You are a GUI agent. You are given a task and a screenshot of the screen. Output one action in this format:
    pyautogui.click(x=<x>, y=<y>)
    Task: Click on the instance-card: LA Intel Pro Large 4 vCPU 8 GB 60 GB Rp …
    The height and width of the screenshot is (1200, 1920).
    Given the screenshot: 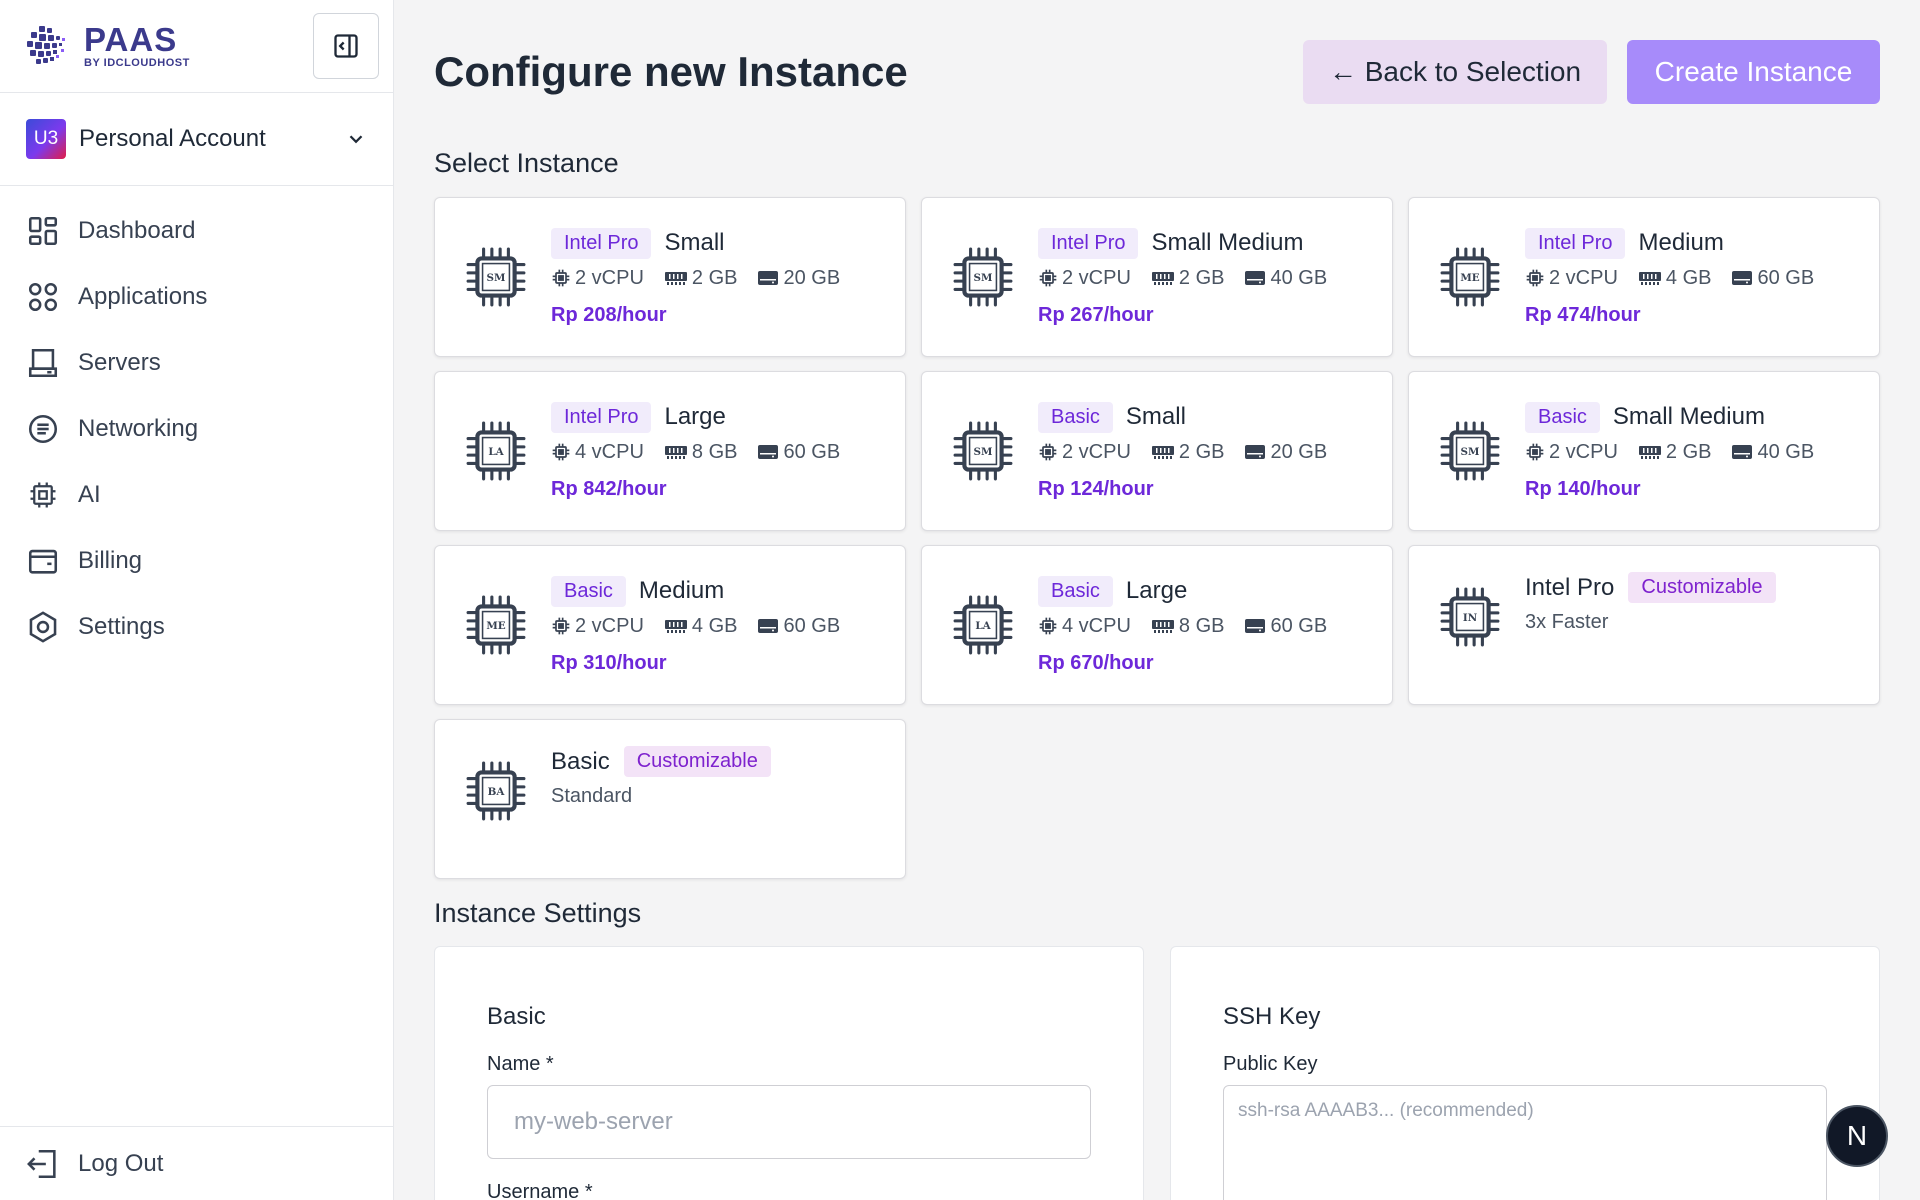 What is the action you would take?
    pyautogui.click(x=670, y=451)
    